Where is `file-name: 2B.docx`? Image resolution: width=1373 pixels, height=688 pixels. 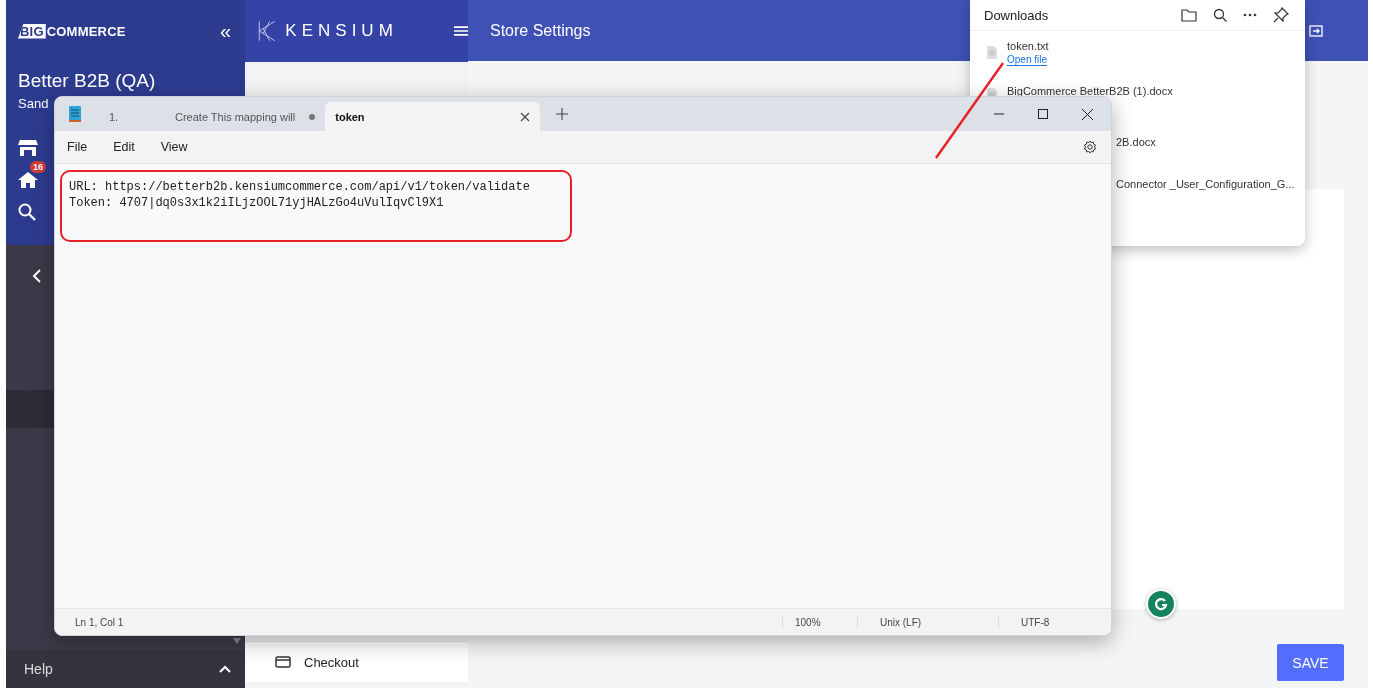
file-name: 2B.docx is located at coordinates (1136, 142).